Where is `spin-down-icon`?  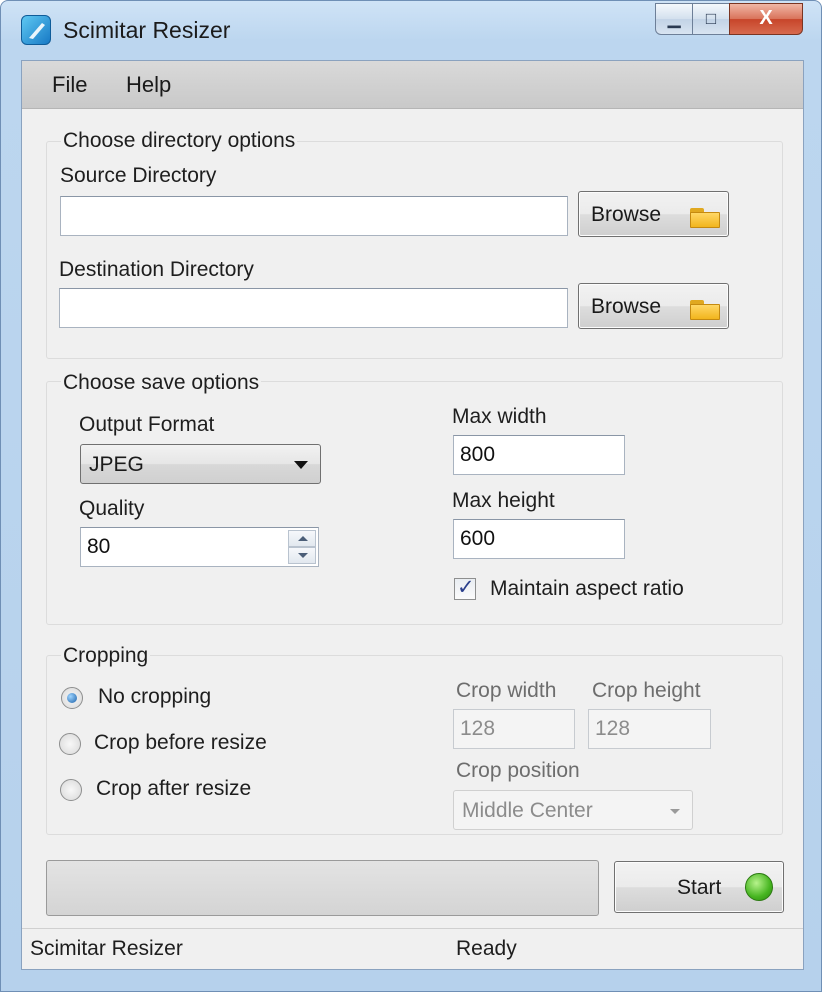 spin-down-icon is located at coordinates (302, 555).